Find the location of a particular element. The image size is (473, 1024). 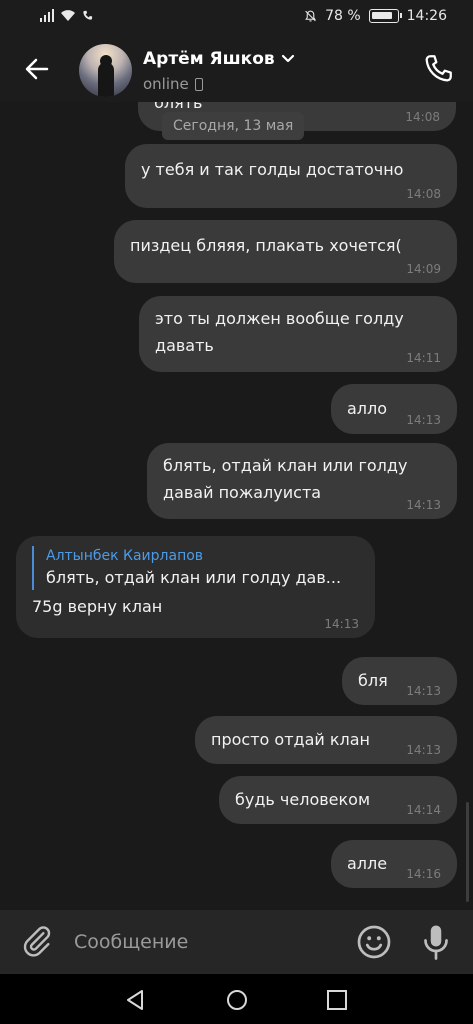

microphone-icon is located at coordinates (436, 942).